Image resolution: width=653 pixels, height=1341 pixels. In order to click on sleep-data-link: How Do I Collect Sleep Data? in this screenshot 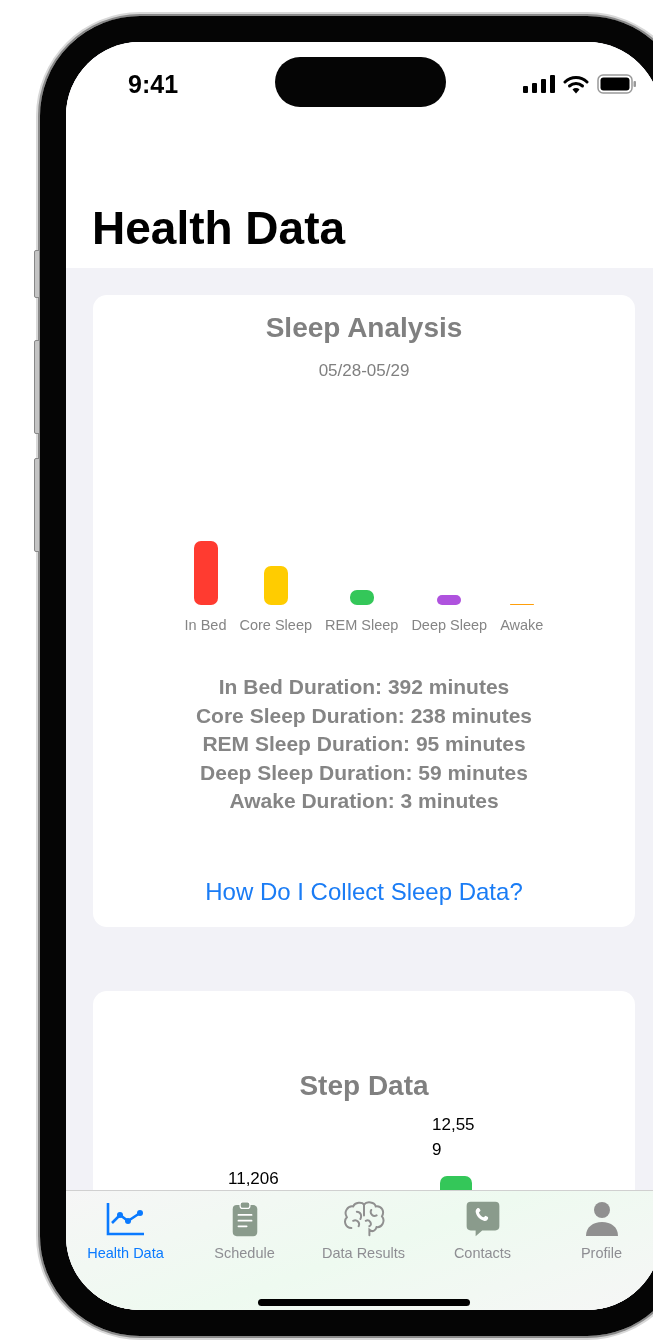, I will do `click(364, 891)`.